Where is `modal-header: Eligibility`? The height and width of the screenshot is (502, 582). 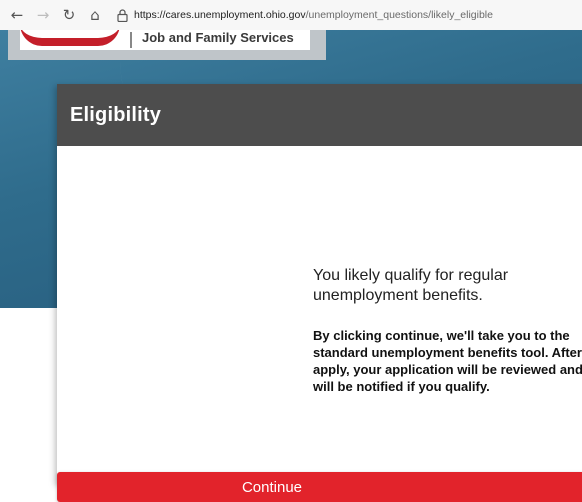
modal-header: Eligibility is located at coordinates (319, 115).